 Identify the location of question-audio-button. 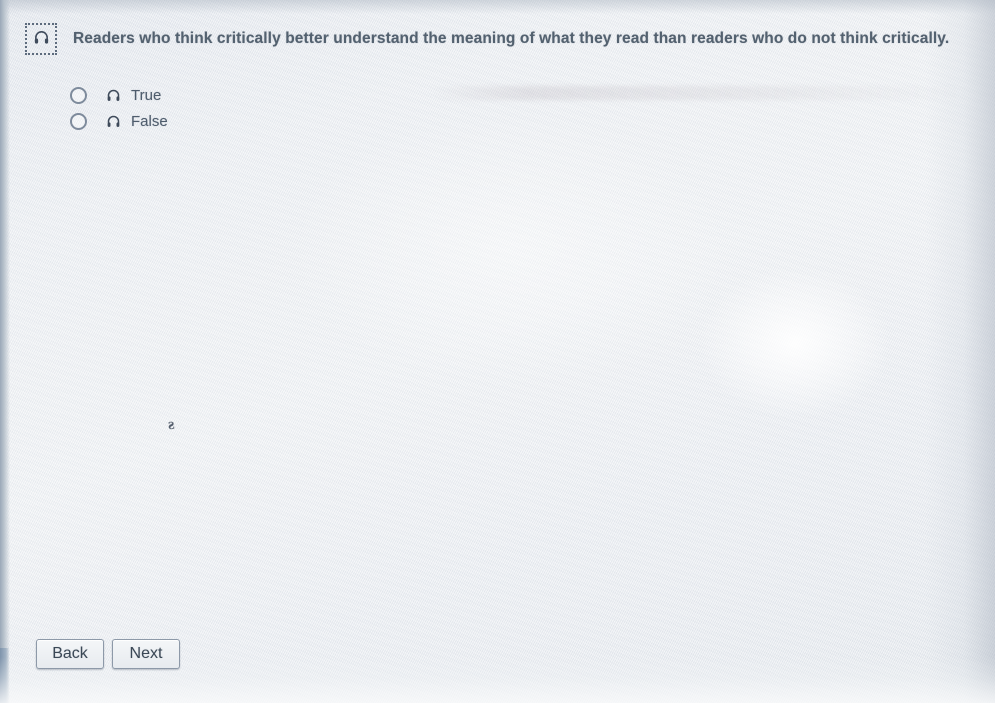
(41, 39).